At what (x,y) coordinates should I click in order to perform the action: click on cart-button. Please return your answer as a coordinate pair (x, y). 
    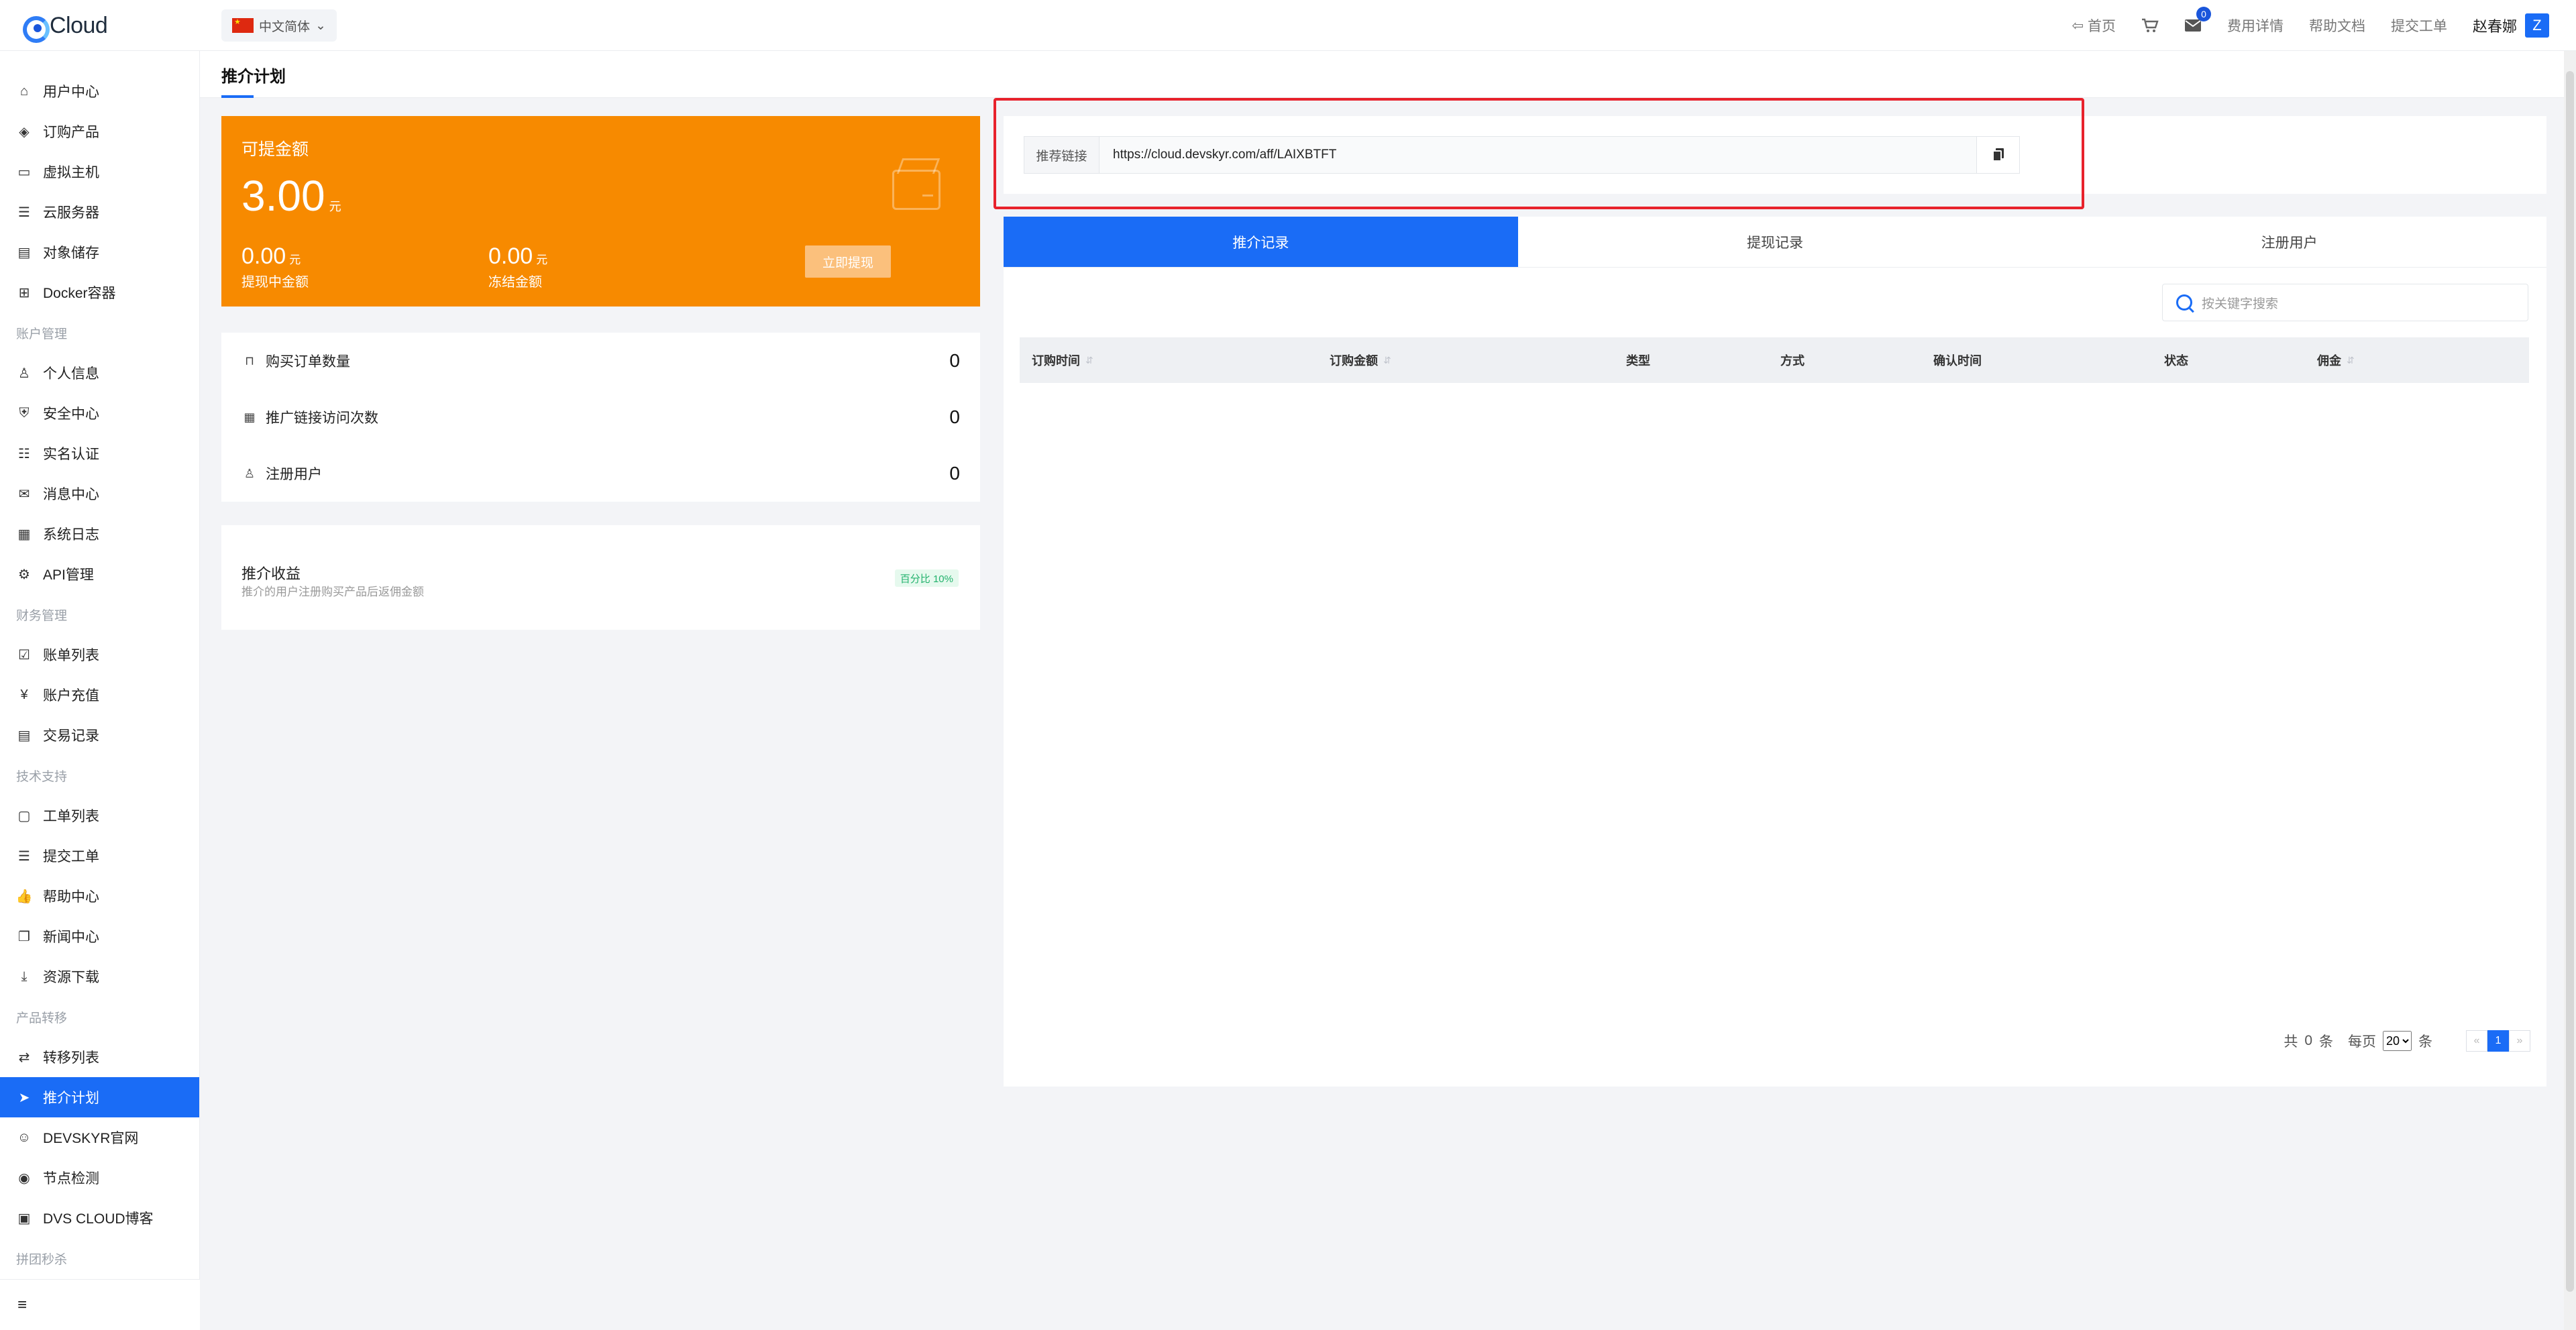
    Looking at the image, I should click on (2150, 25).